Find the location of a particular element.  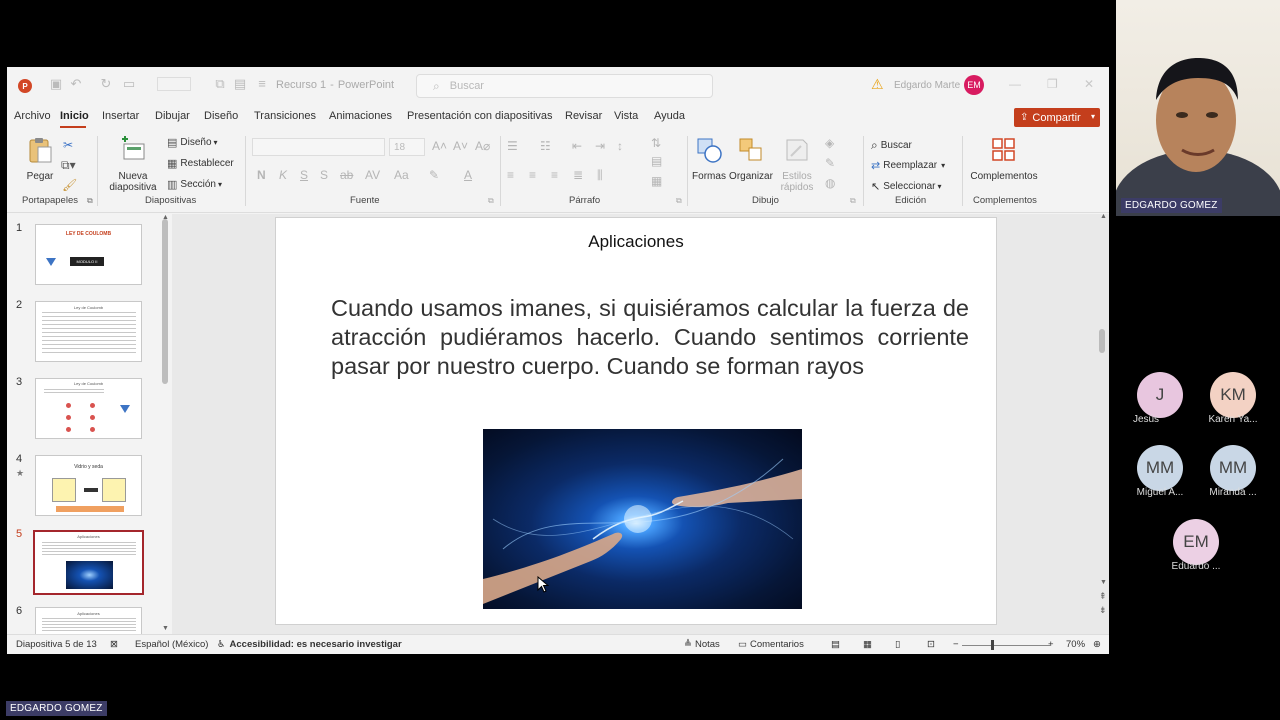

reading-view-icon: ▯ is located at coordinates (897, 644).